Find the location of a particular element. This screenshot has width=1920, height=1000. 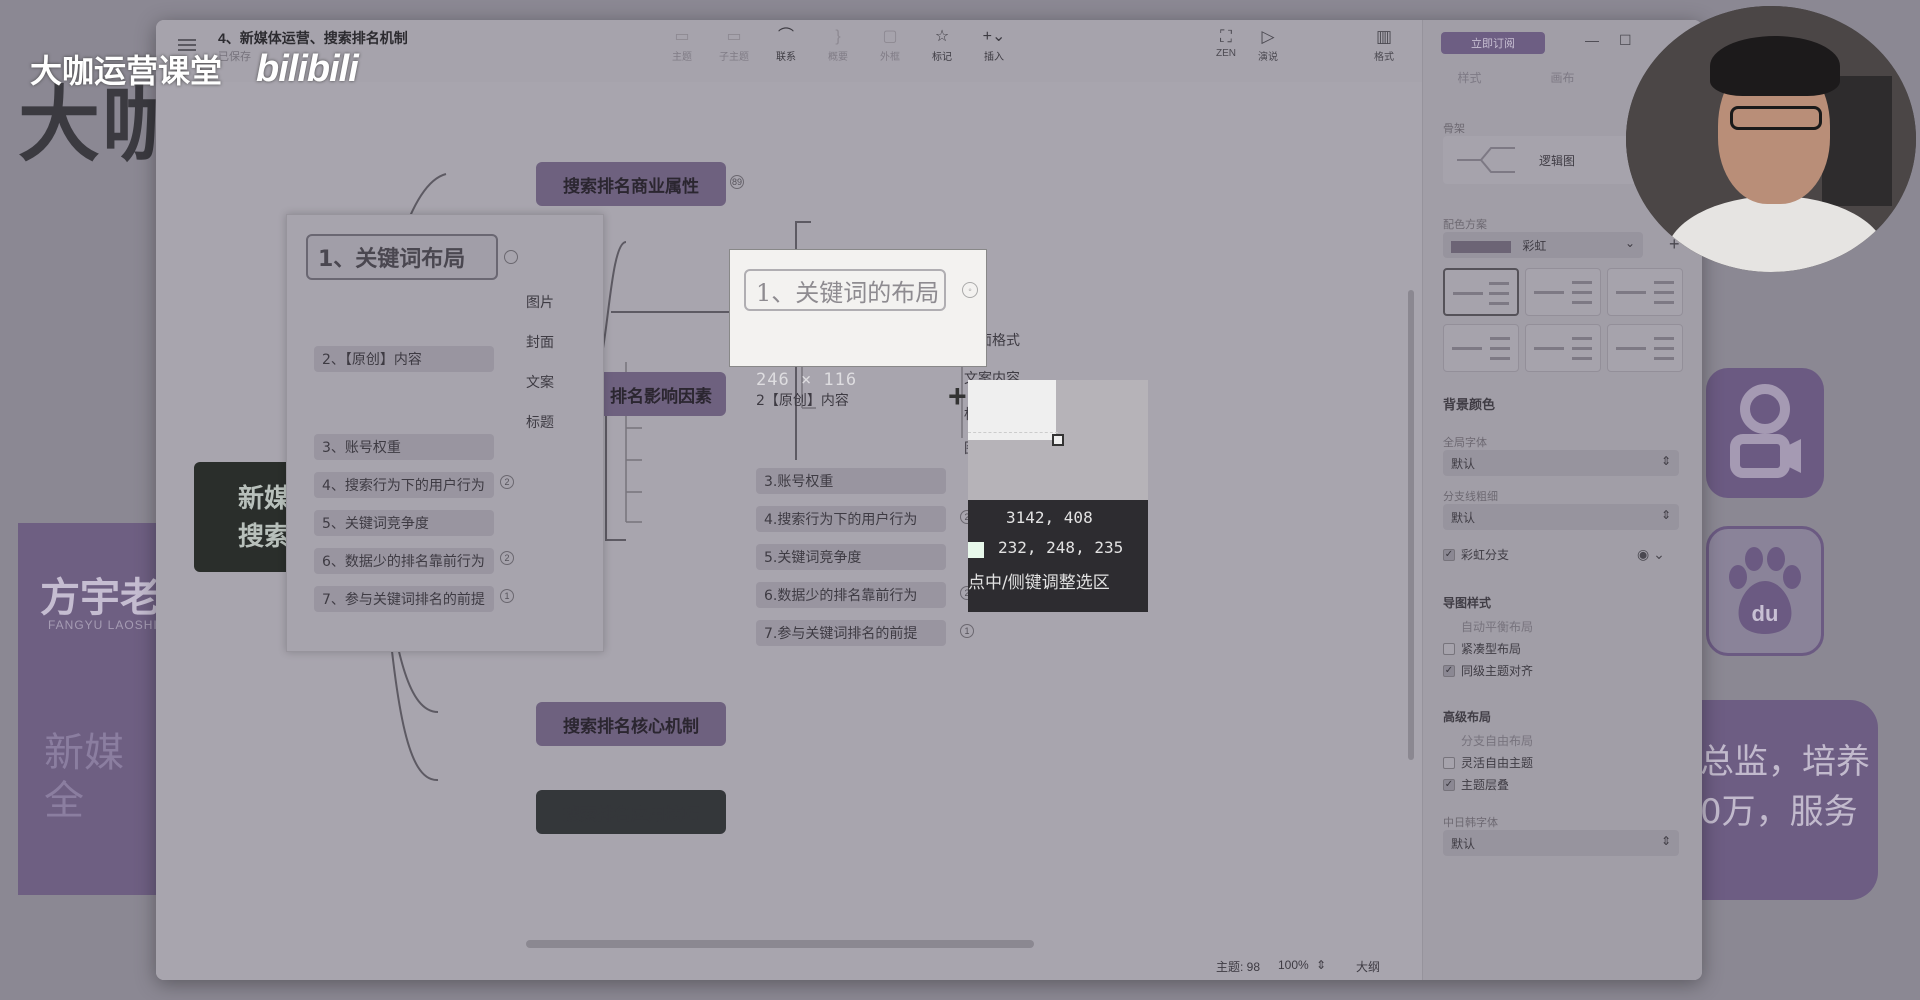

toolbar-topic-button: ▭ 主题 is located at coordinates (682, 44).